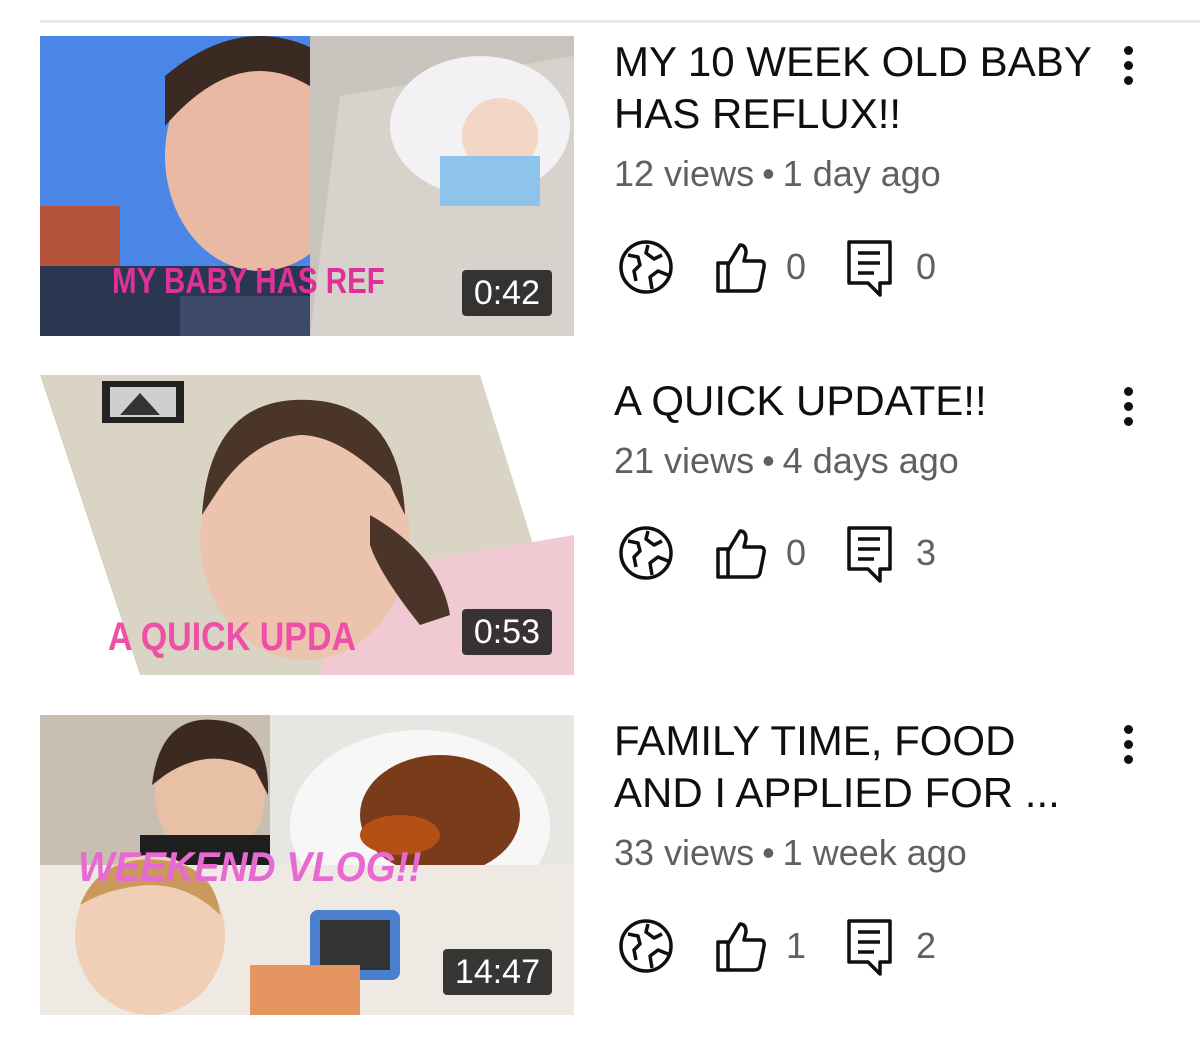 This screenshot has height=1042, width=1200. Describe the element at coordinates (854, 401) in the screenshot. I see `video-title: A QUICK UPDATE!!` at that location.